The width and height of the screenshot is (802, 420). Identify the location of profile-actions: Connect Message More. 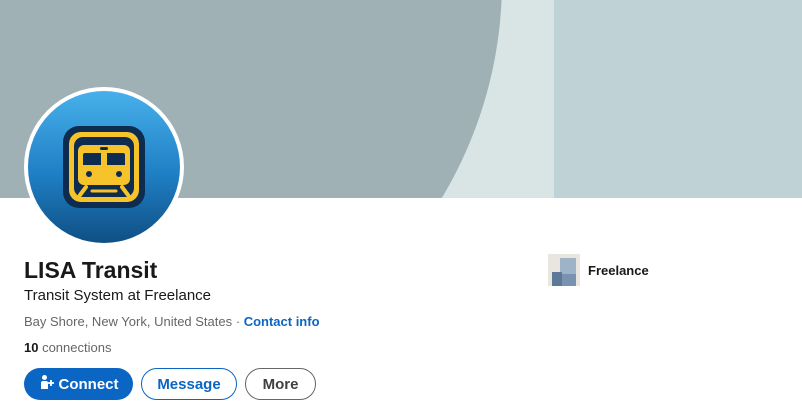
(170, 384).